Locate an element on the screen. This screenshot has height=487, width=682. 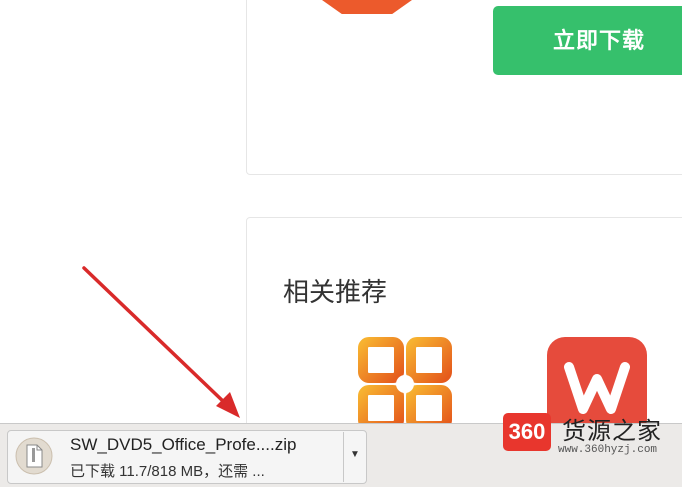
office-icon is located at coordinates (405, 384).